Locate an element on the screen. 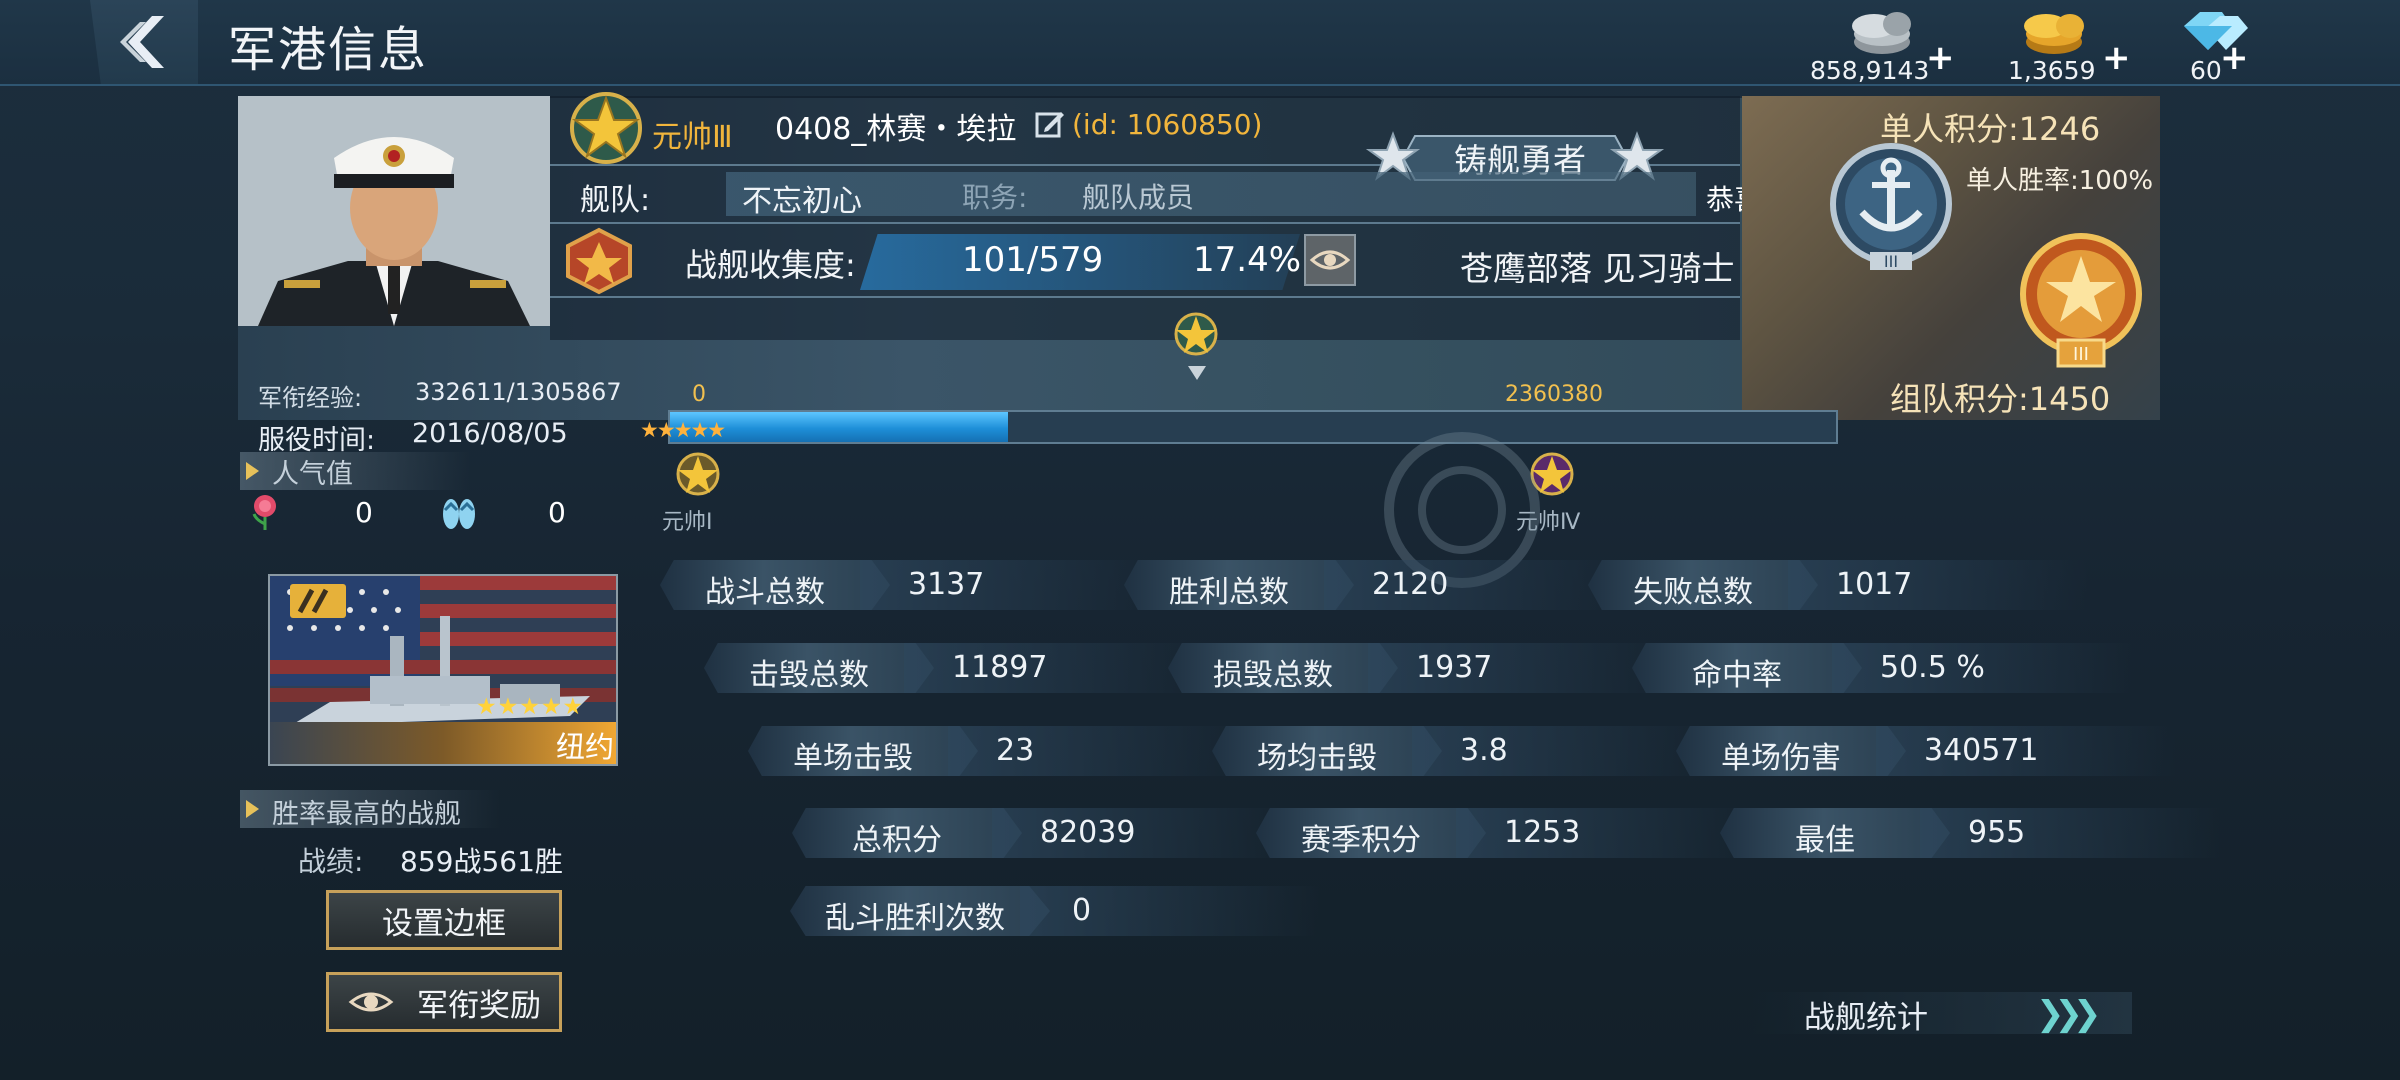 This screenshot has height=1080, width=2400. diamond-currency: 60 + is located at coordinates (2231, 44).